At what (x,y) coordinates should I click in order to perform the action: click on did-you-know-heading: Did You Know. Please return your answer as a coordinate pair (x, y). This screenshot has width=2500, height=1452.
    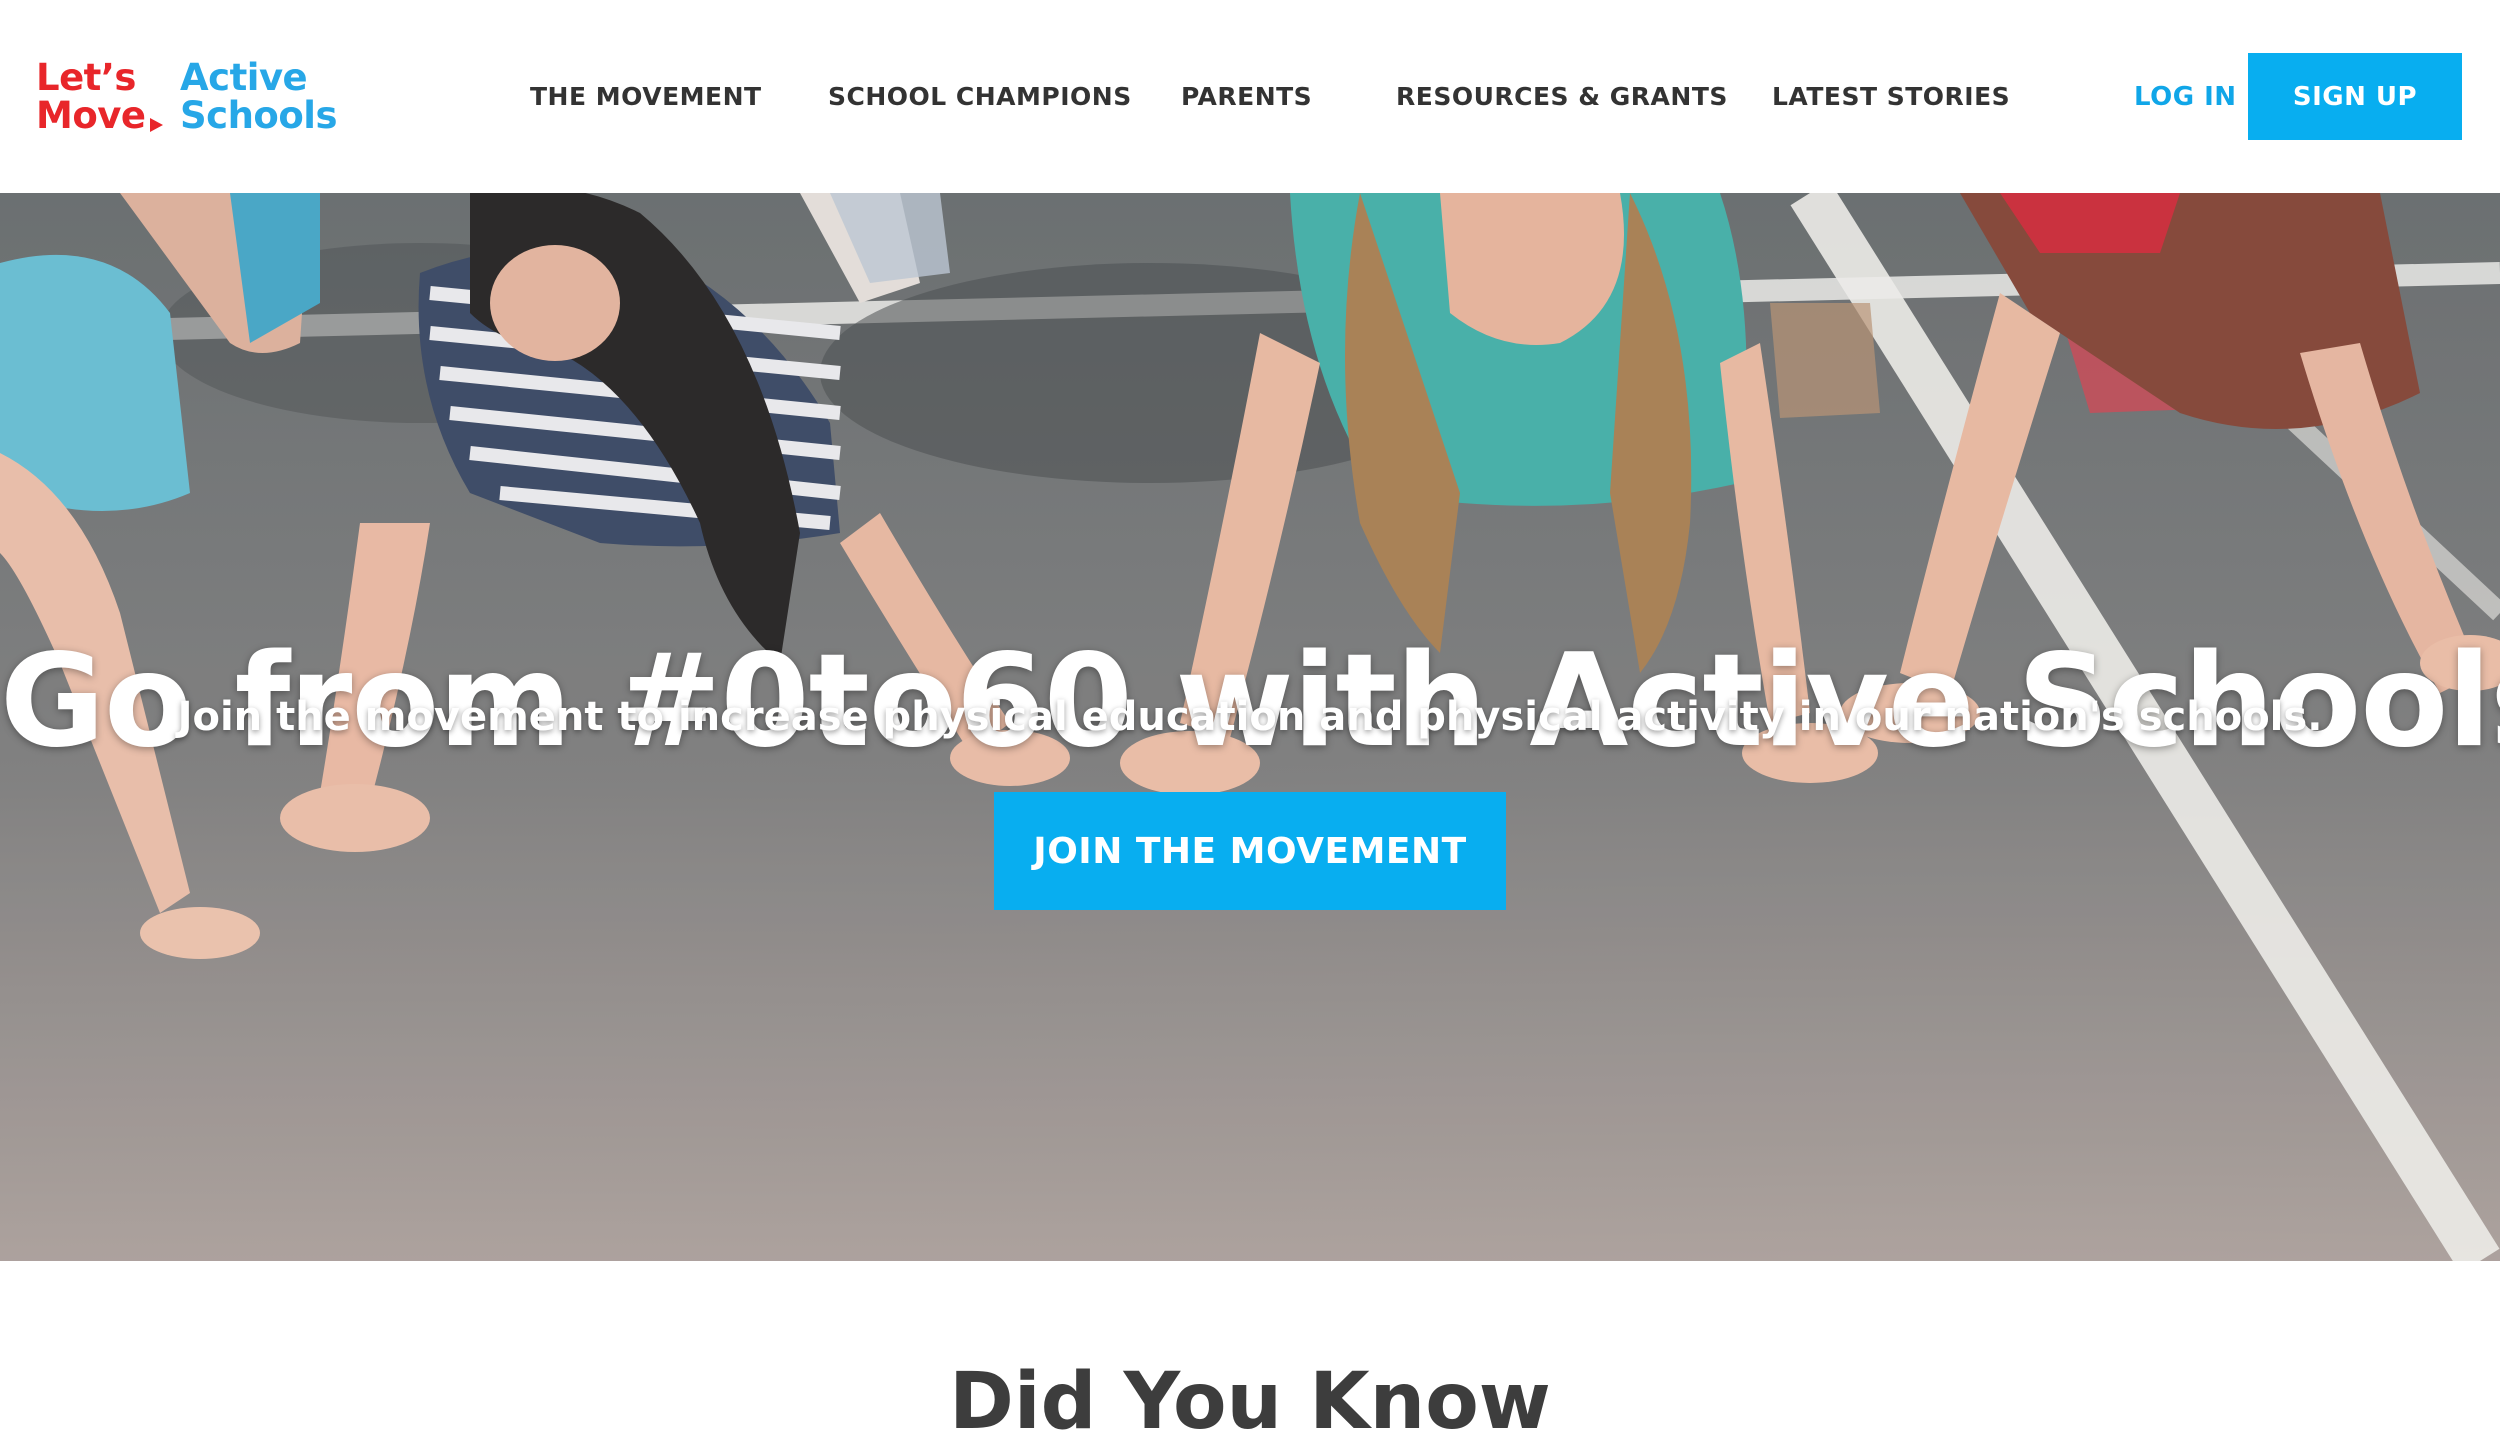
    Looking at the image, I should click on (1250, 1402).